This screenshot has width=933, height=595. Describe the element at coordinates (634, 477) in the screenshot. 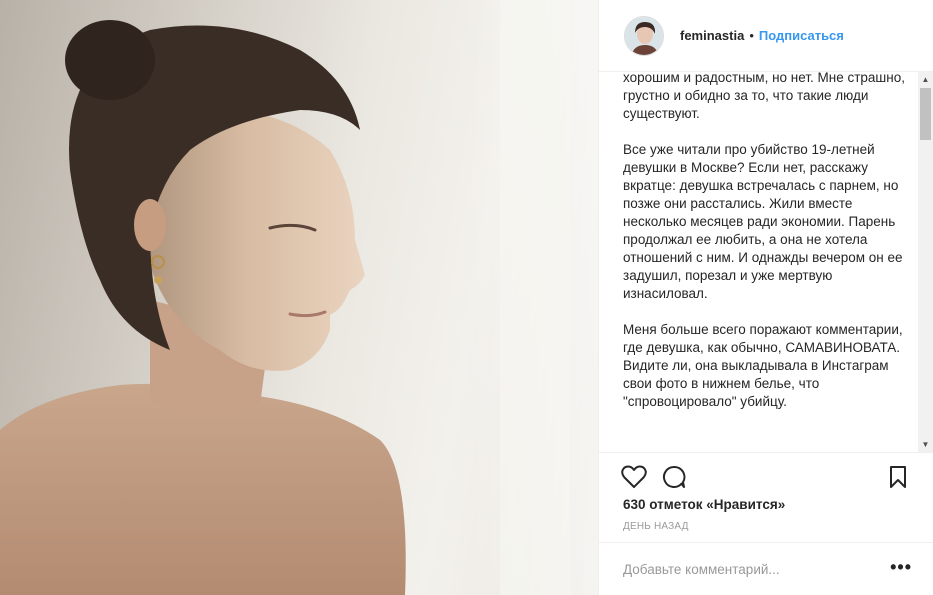

I see `heart-icon` at that location.